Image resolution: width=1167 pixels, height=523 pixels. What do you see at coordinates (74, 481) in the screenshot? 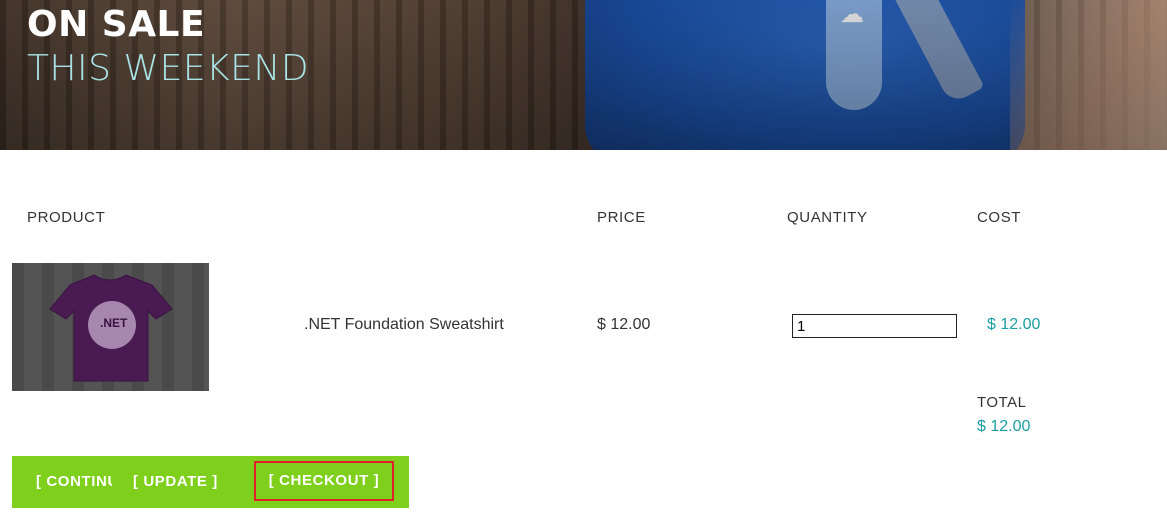
I see `continue-shopping-button: [ CONTINUE SHOPPING ]` at bounding box center [74, 481].